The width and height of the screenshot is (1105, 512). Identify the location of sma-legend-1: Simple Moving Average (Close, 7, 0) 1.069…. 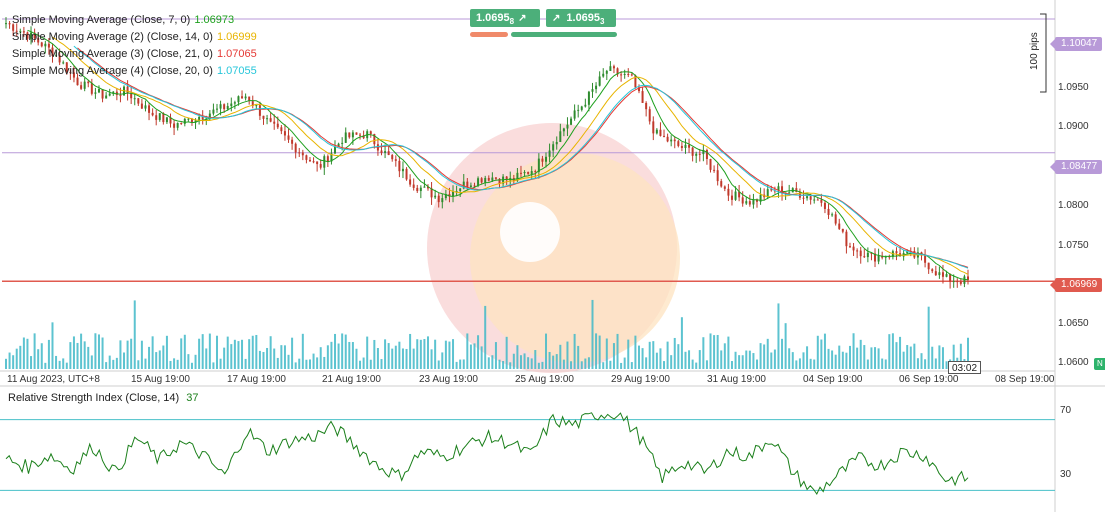
(123, 20).